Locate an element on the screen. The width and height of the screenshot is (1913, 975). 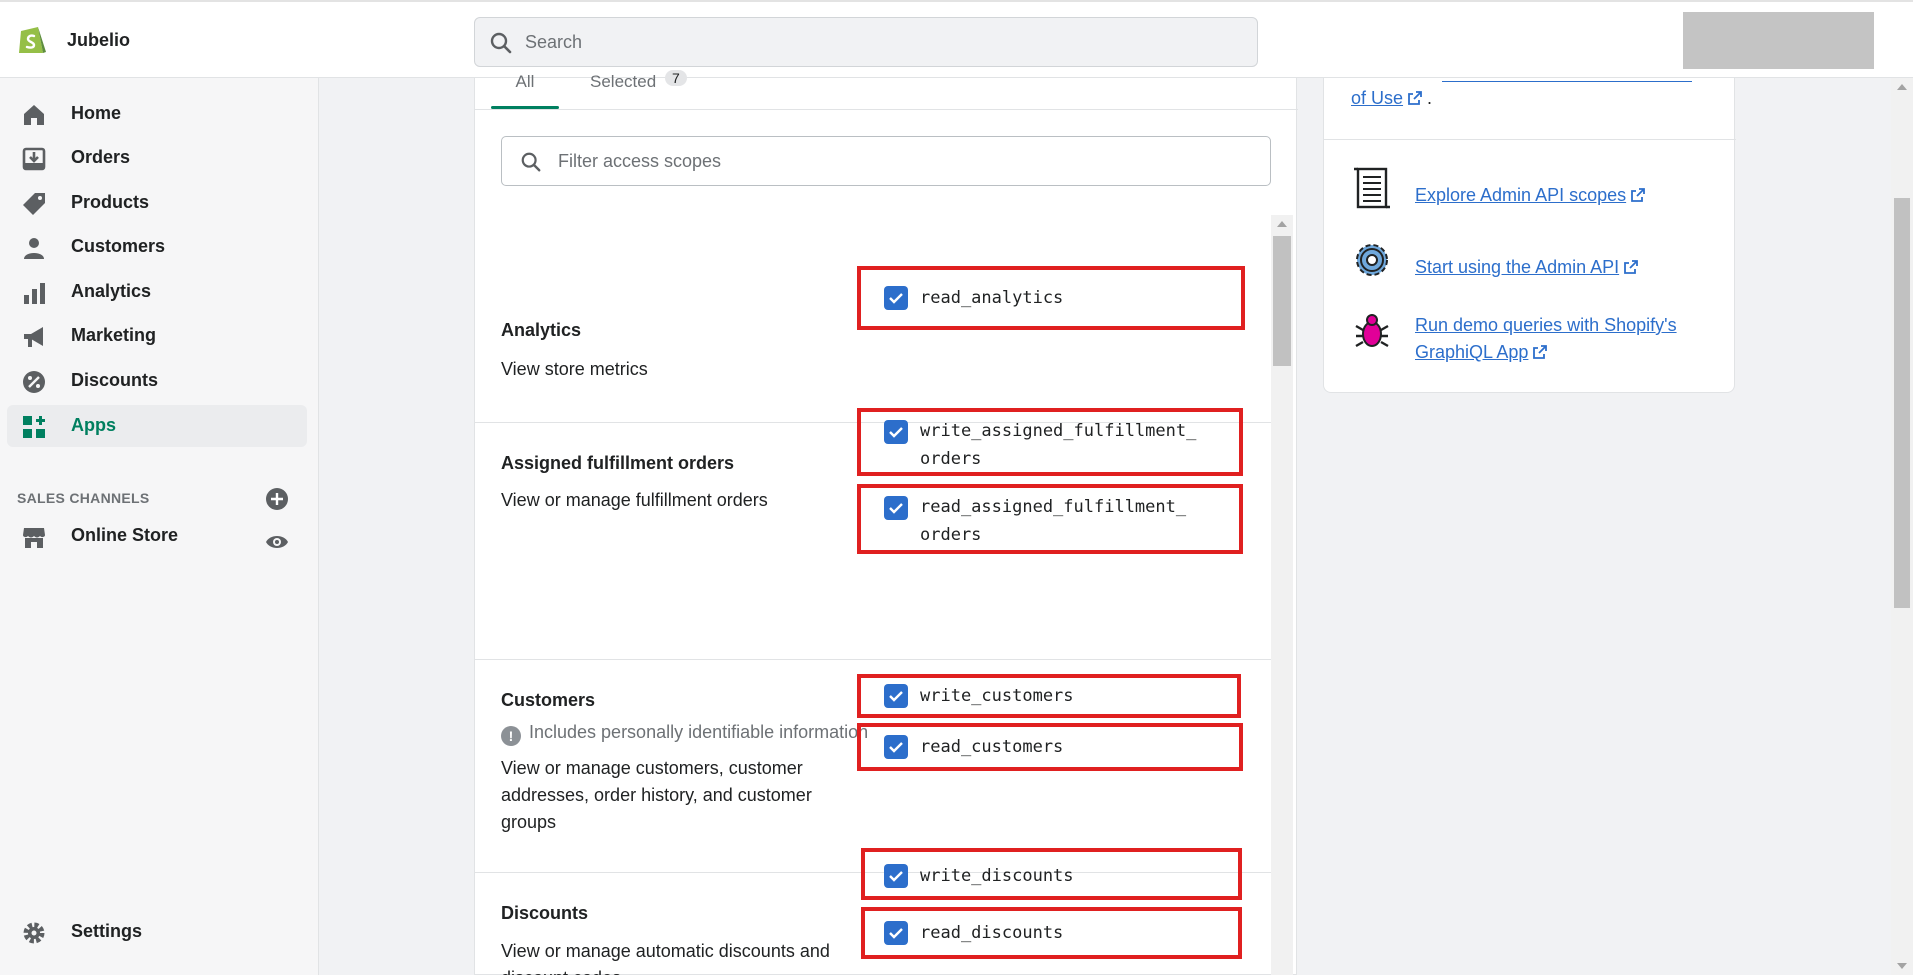
sidebar-item-label: Apps is located at coordinates (93, 425).